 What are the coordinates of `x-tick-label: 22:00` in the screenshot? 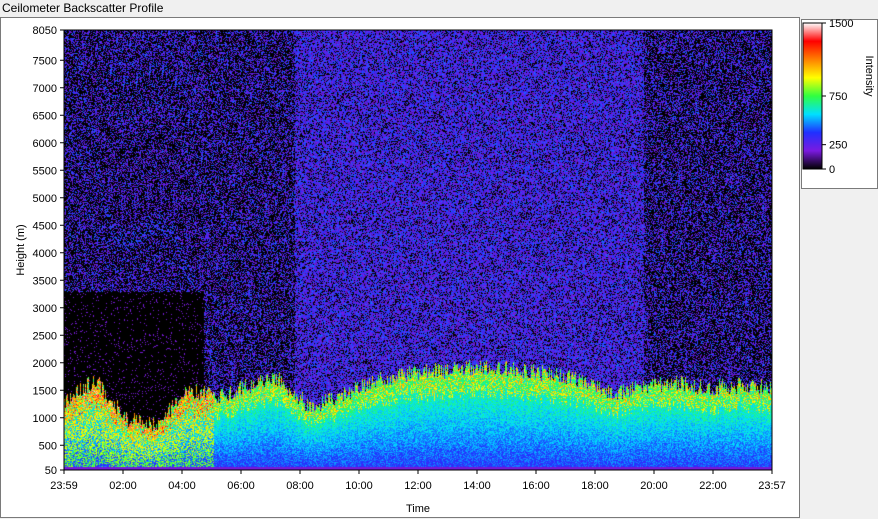 It's located at (713, 486).